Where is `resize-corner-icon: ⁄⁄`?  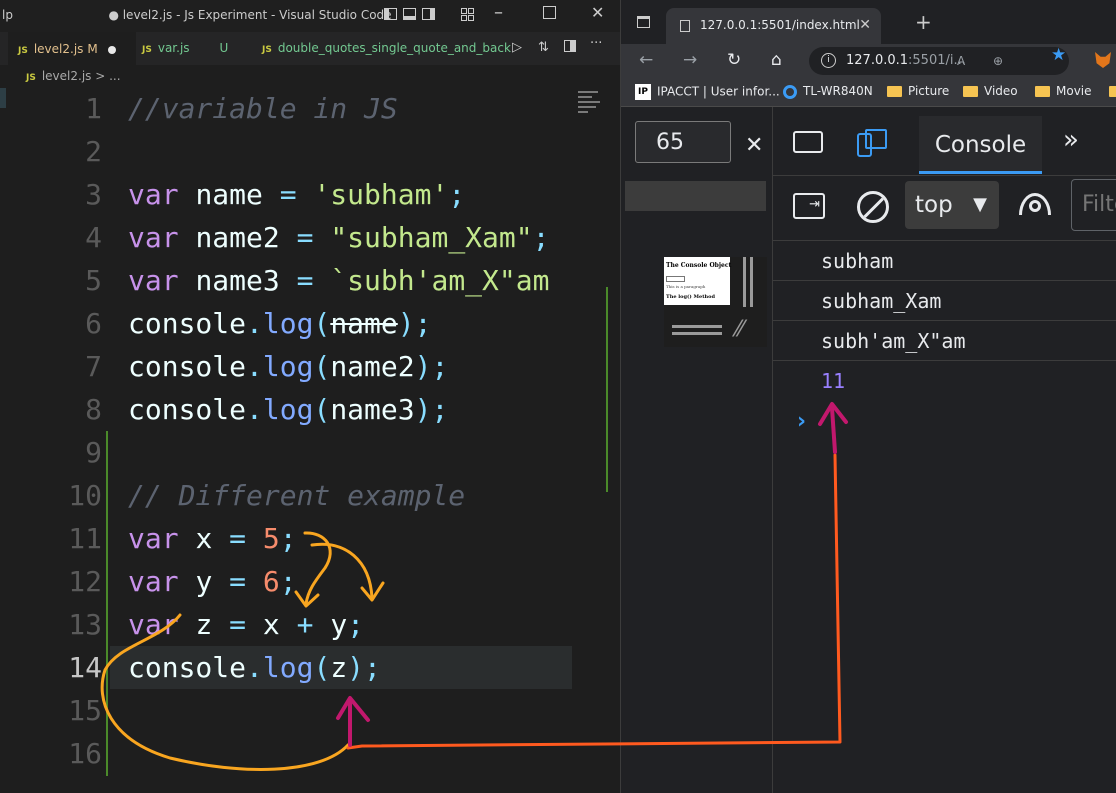 resize-corner-icon: ⁄⁄ is located at coordinates (739, 329).